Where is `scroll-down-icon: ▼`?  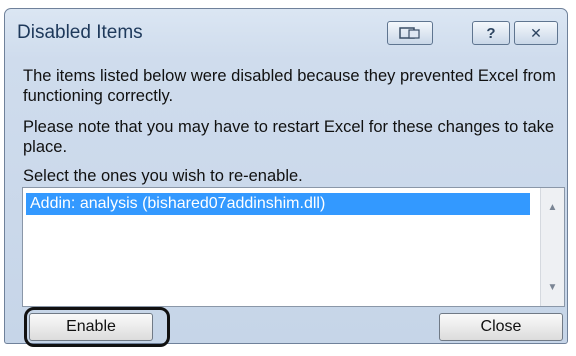
scroll-down-icon: ▼ is located at coordinates (552, 287).